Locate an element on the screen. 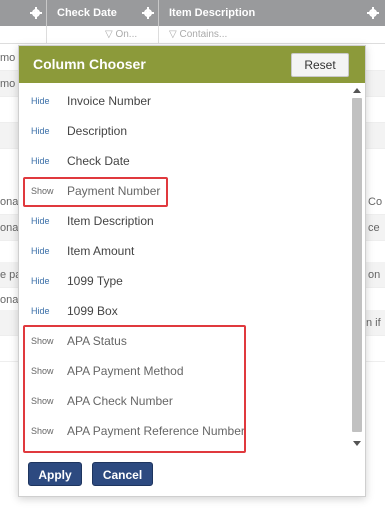 Image resolution: width=385 pixels, height=510 pixels. list-item: Hide Item Amount is located at coordinates (184, 251).